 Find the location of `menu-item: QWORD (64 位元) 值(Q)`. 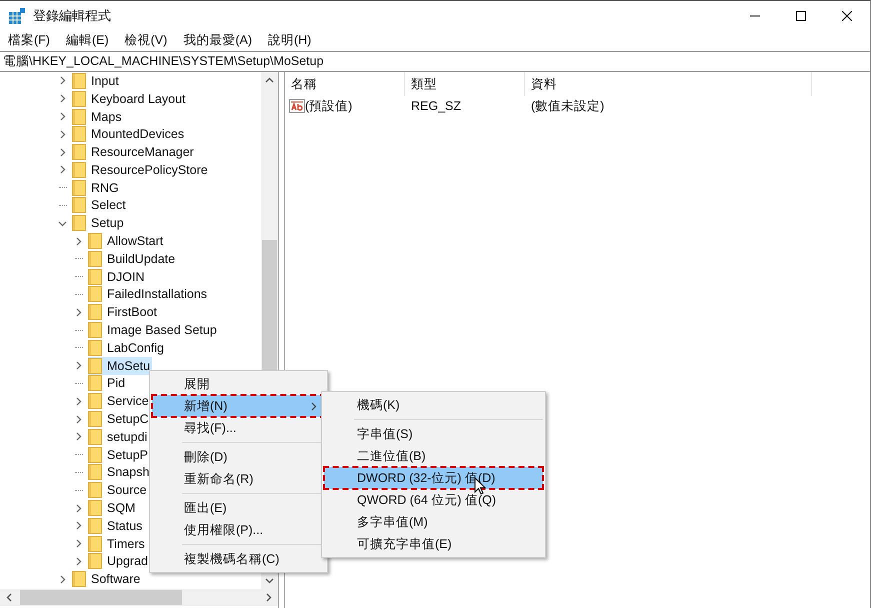

menu-item: QWORD (64 位元) 值(Q) is located at coordinates (433, 500).